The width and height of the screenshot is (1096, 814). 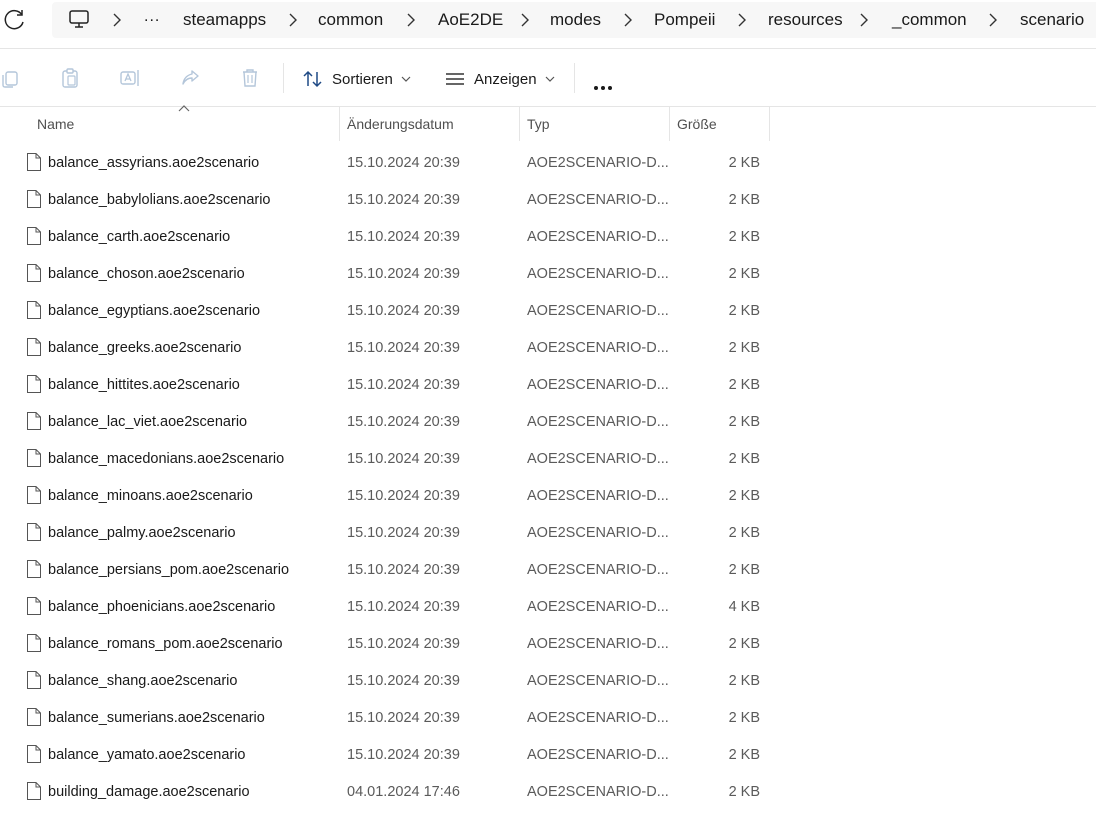 I want to click on file-name: balance_assyrians.aoe2scenario, so click(x=153, y=163).